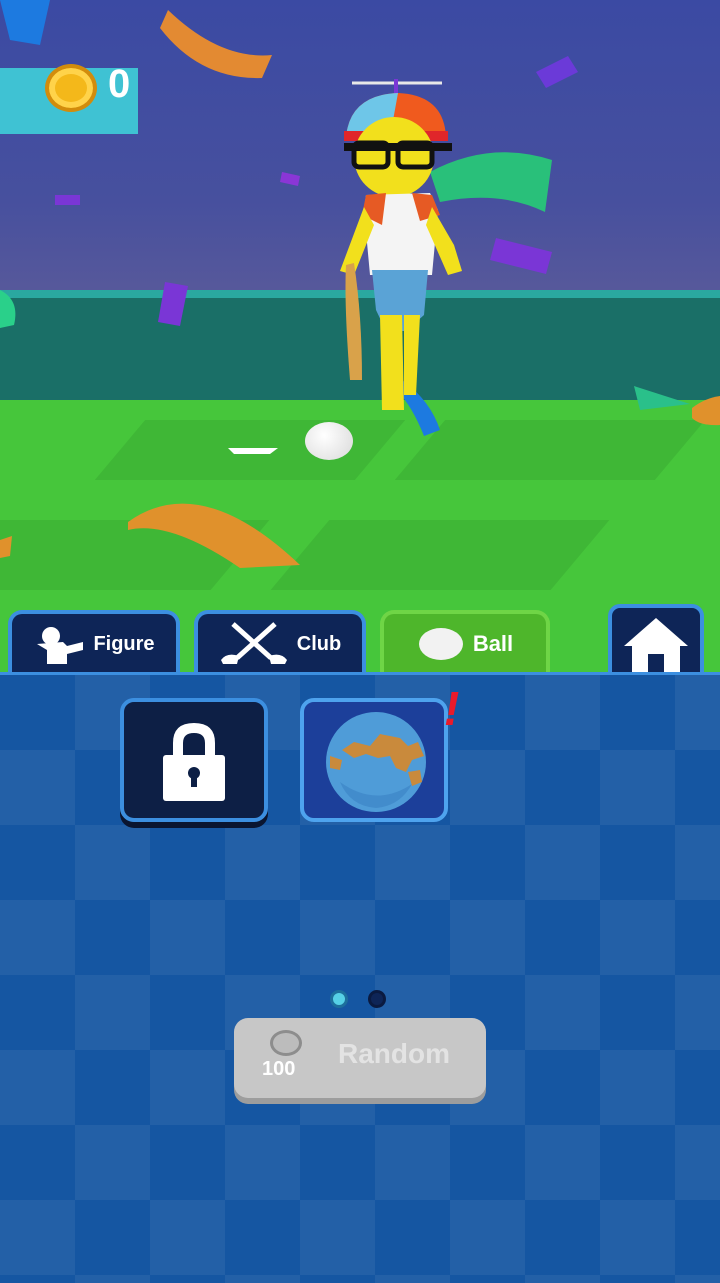  Describe the element at coordinates (394, 1053) in the screenshot. I see `random-label: Random` at that location.